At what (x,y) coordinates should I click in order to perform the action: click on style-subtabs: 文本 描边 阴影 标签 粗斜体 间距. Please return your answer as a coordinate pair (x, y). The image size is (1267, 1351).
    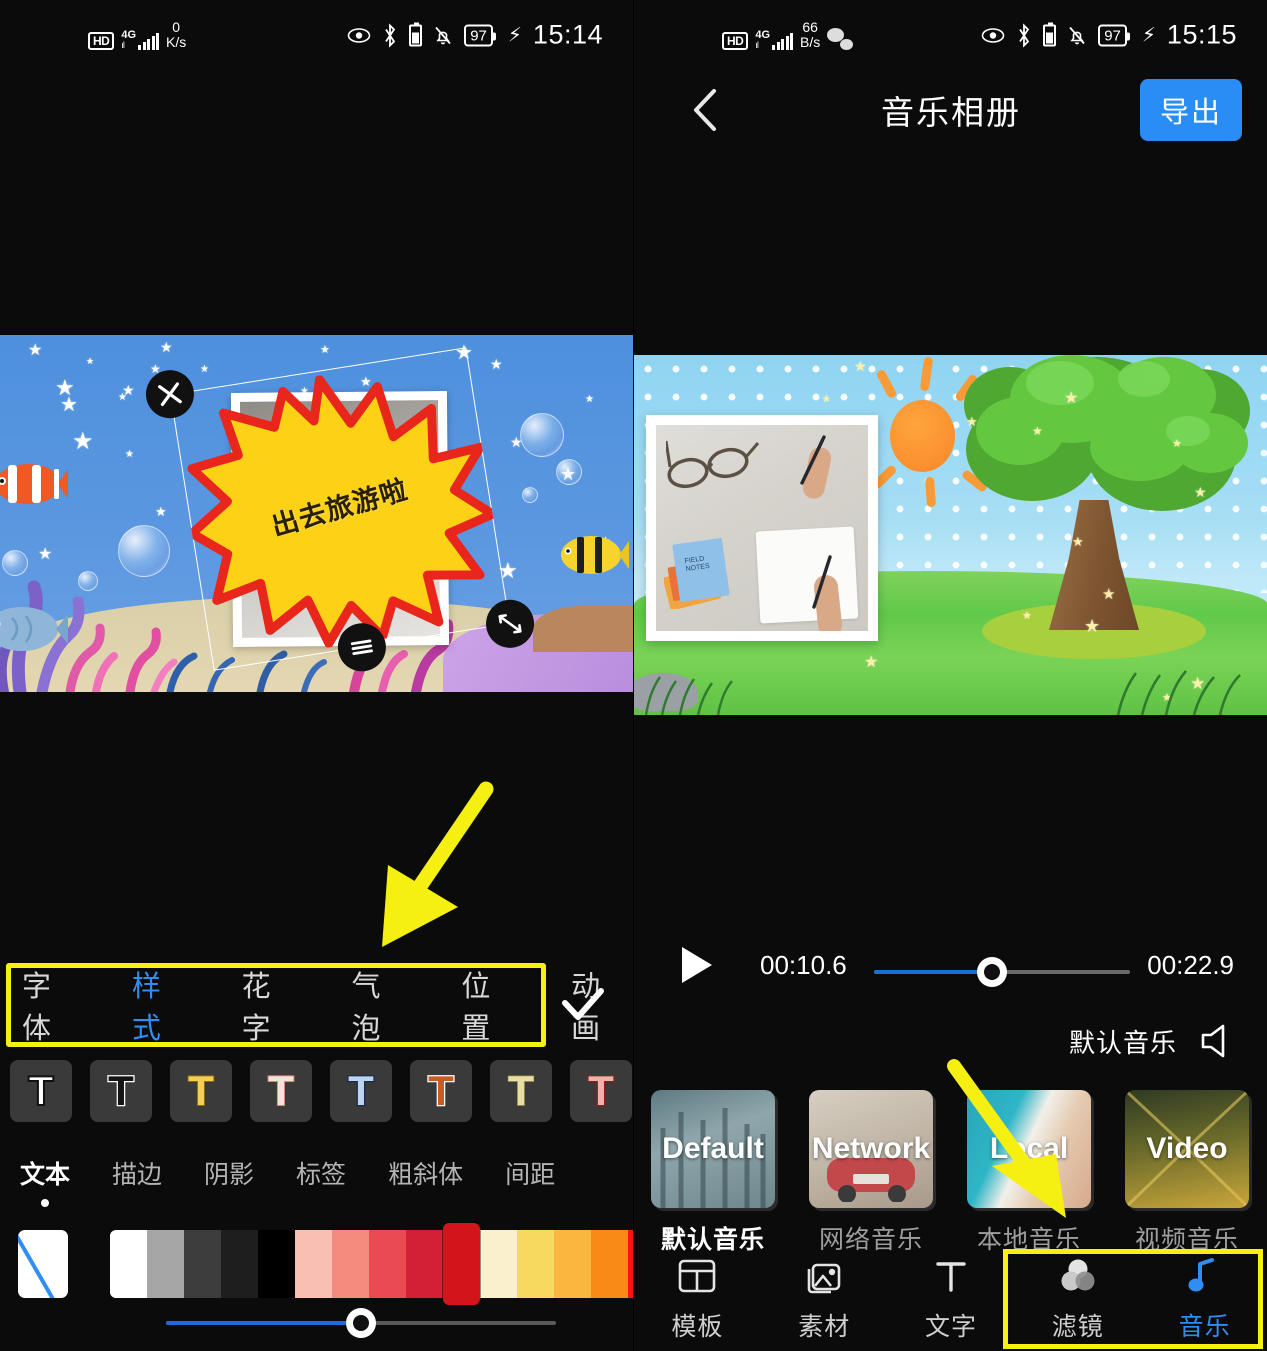
    Looking at the image, I should click on (287, 1181).